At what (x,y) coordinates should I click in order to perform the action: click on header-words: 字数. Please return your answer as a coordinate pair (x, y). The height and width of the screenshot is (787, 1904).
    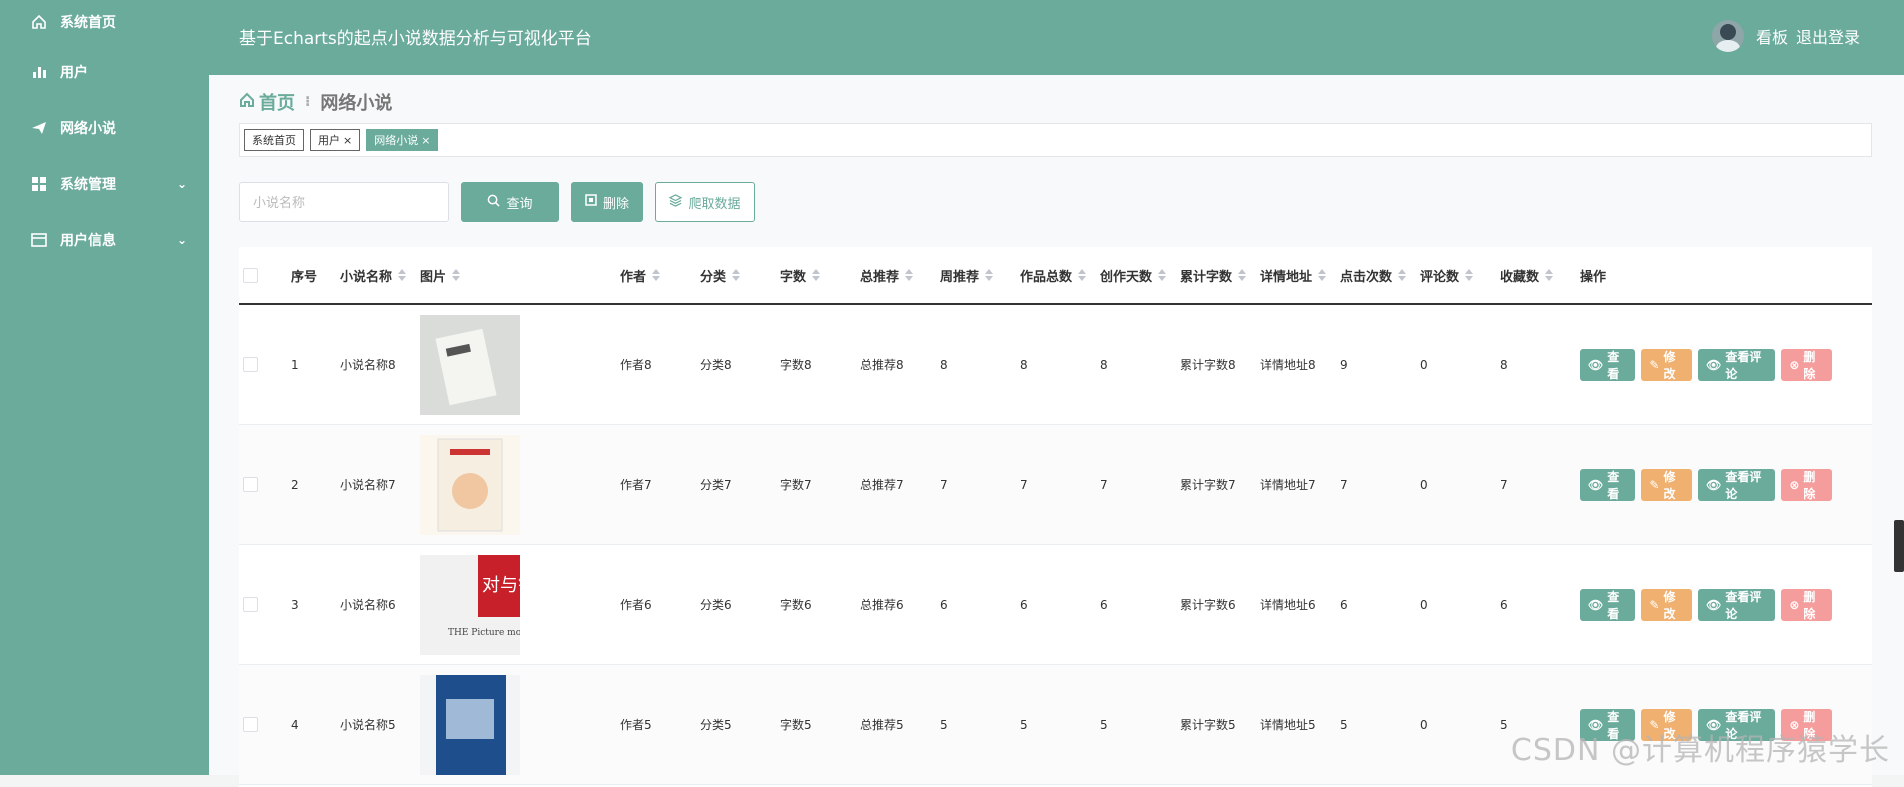
    Looking at the image, I should click on (820, 275).